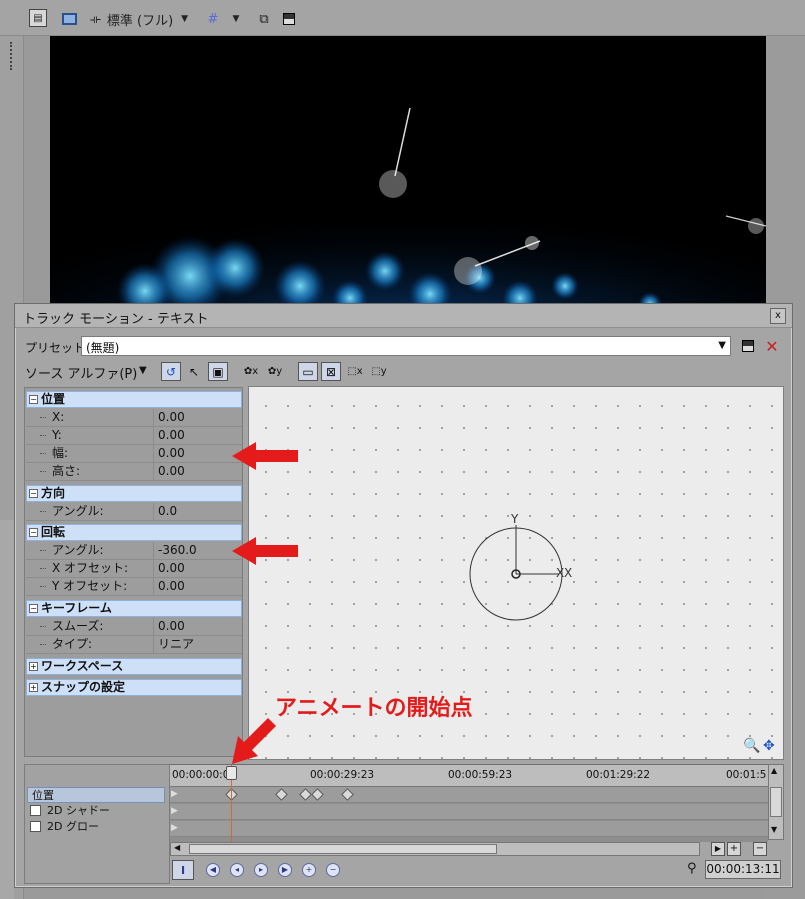 The width and height of the screenshot is (805, 899). What do you see at coordinates (743, 869) in the screenshot?
I see `current-time-display: 00:00:13:11` at bounding box center [743, 869].